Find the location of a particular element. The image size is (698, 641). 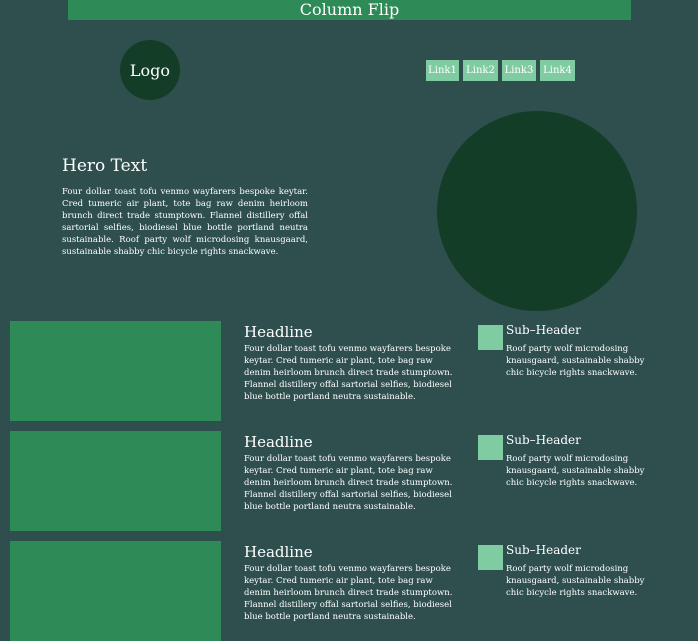

hero-image-circle is located at coordinates (537, 211).